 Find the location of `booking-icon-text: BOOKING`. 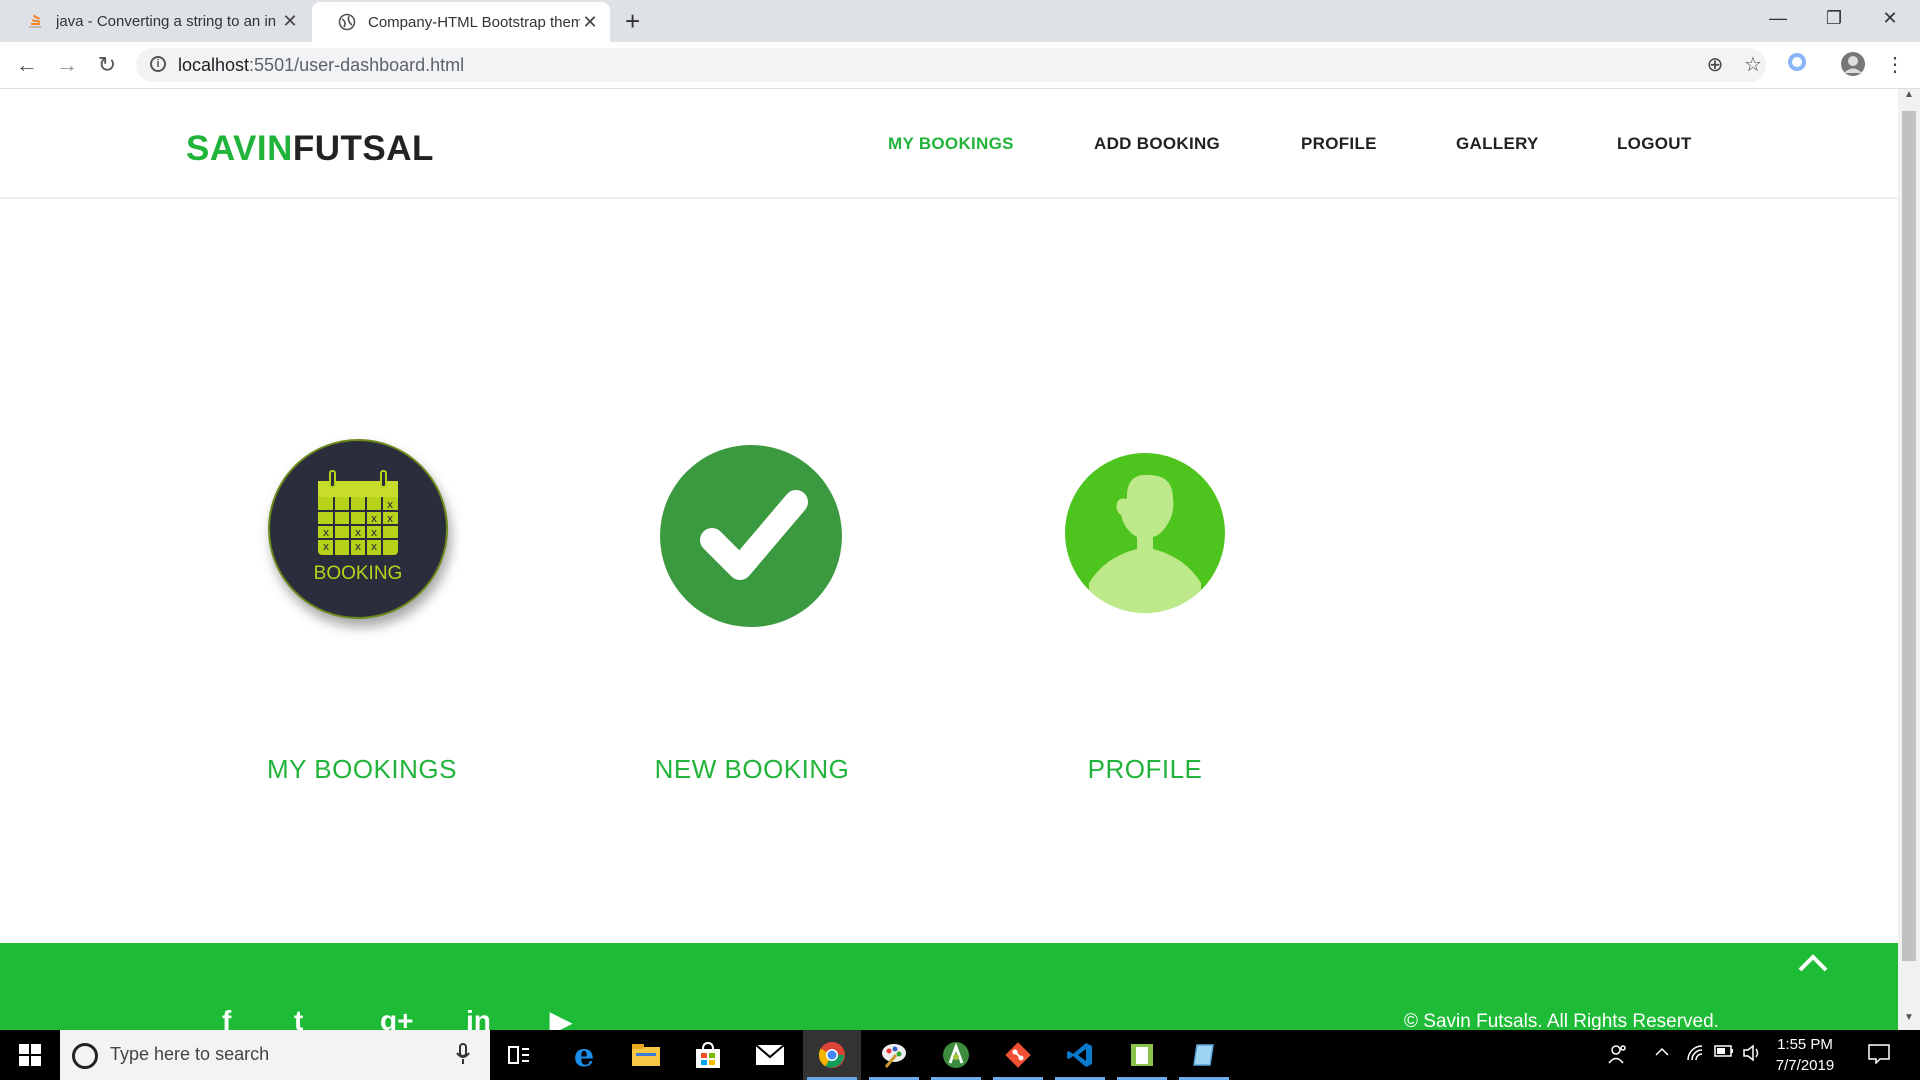

booking-icon-text: BOOKING is located at coordinates (358, 573).